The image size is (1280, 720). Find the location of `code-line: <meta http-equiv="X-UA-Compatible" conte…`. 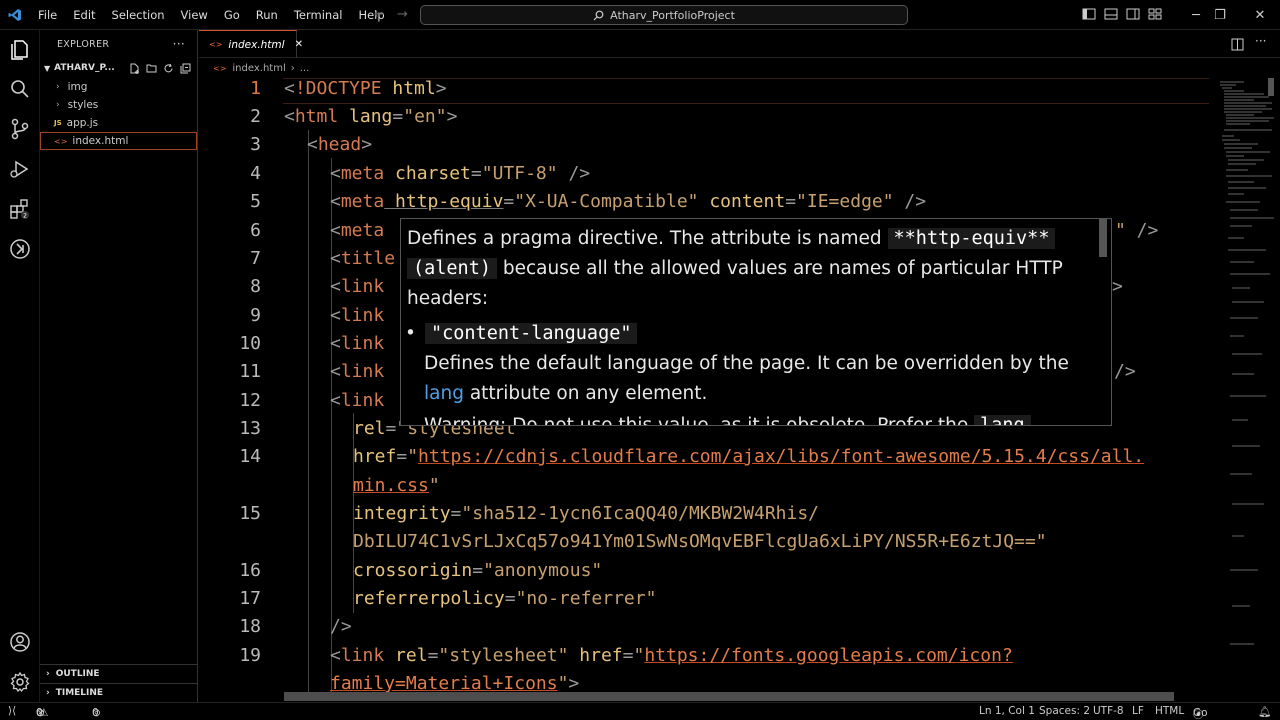

code-line: <meta http-equiv="X-UA-Compatible" conte… is located at coordinates (628, 201).